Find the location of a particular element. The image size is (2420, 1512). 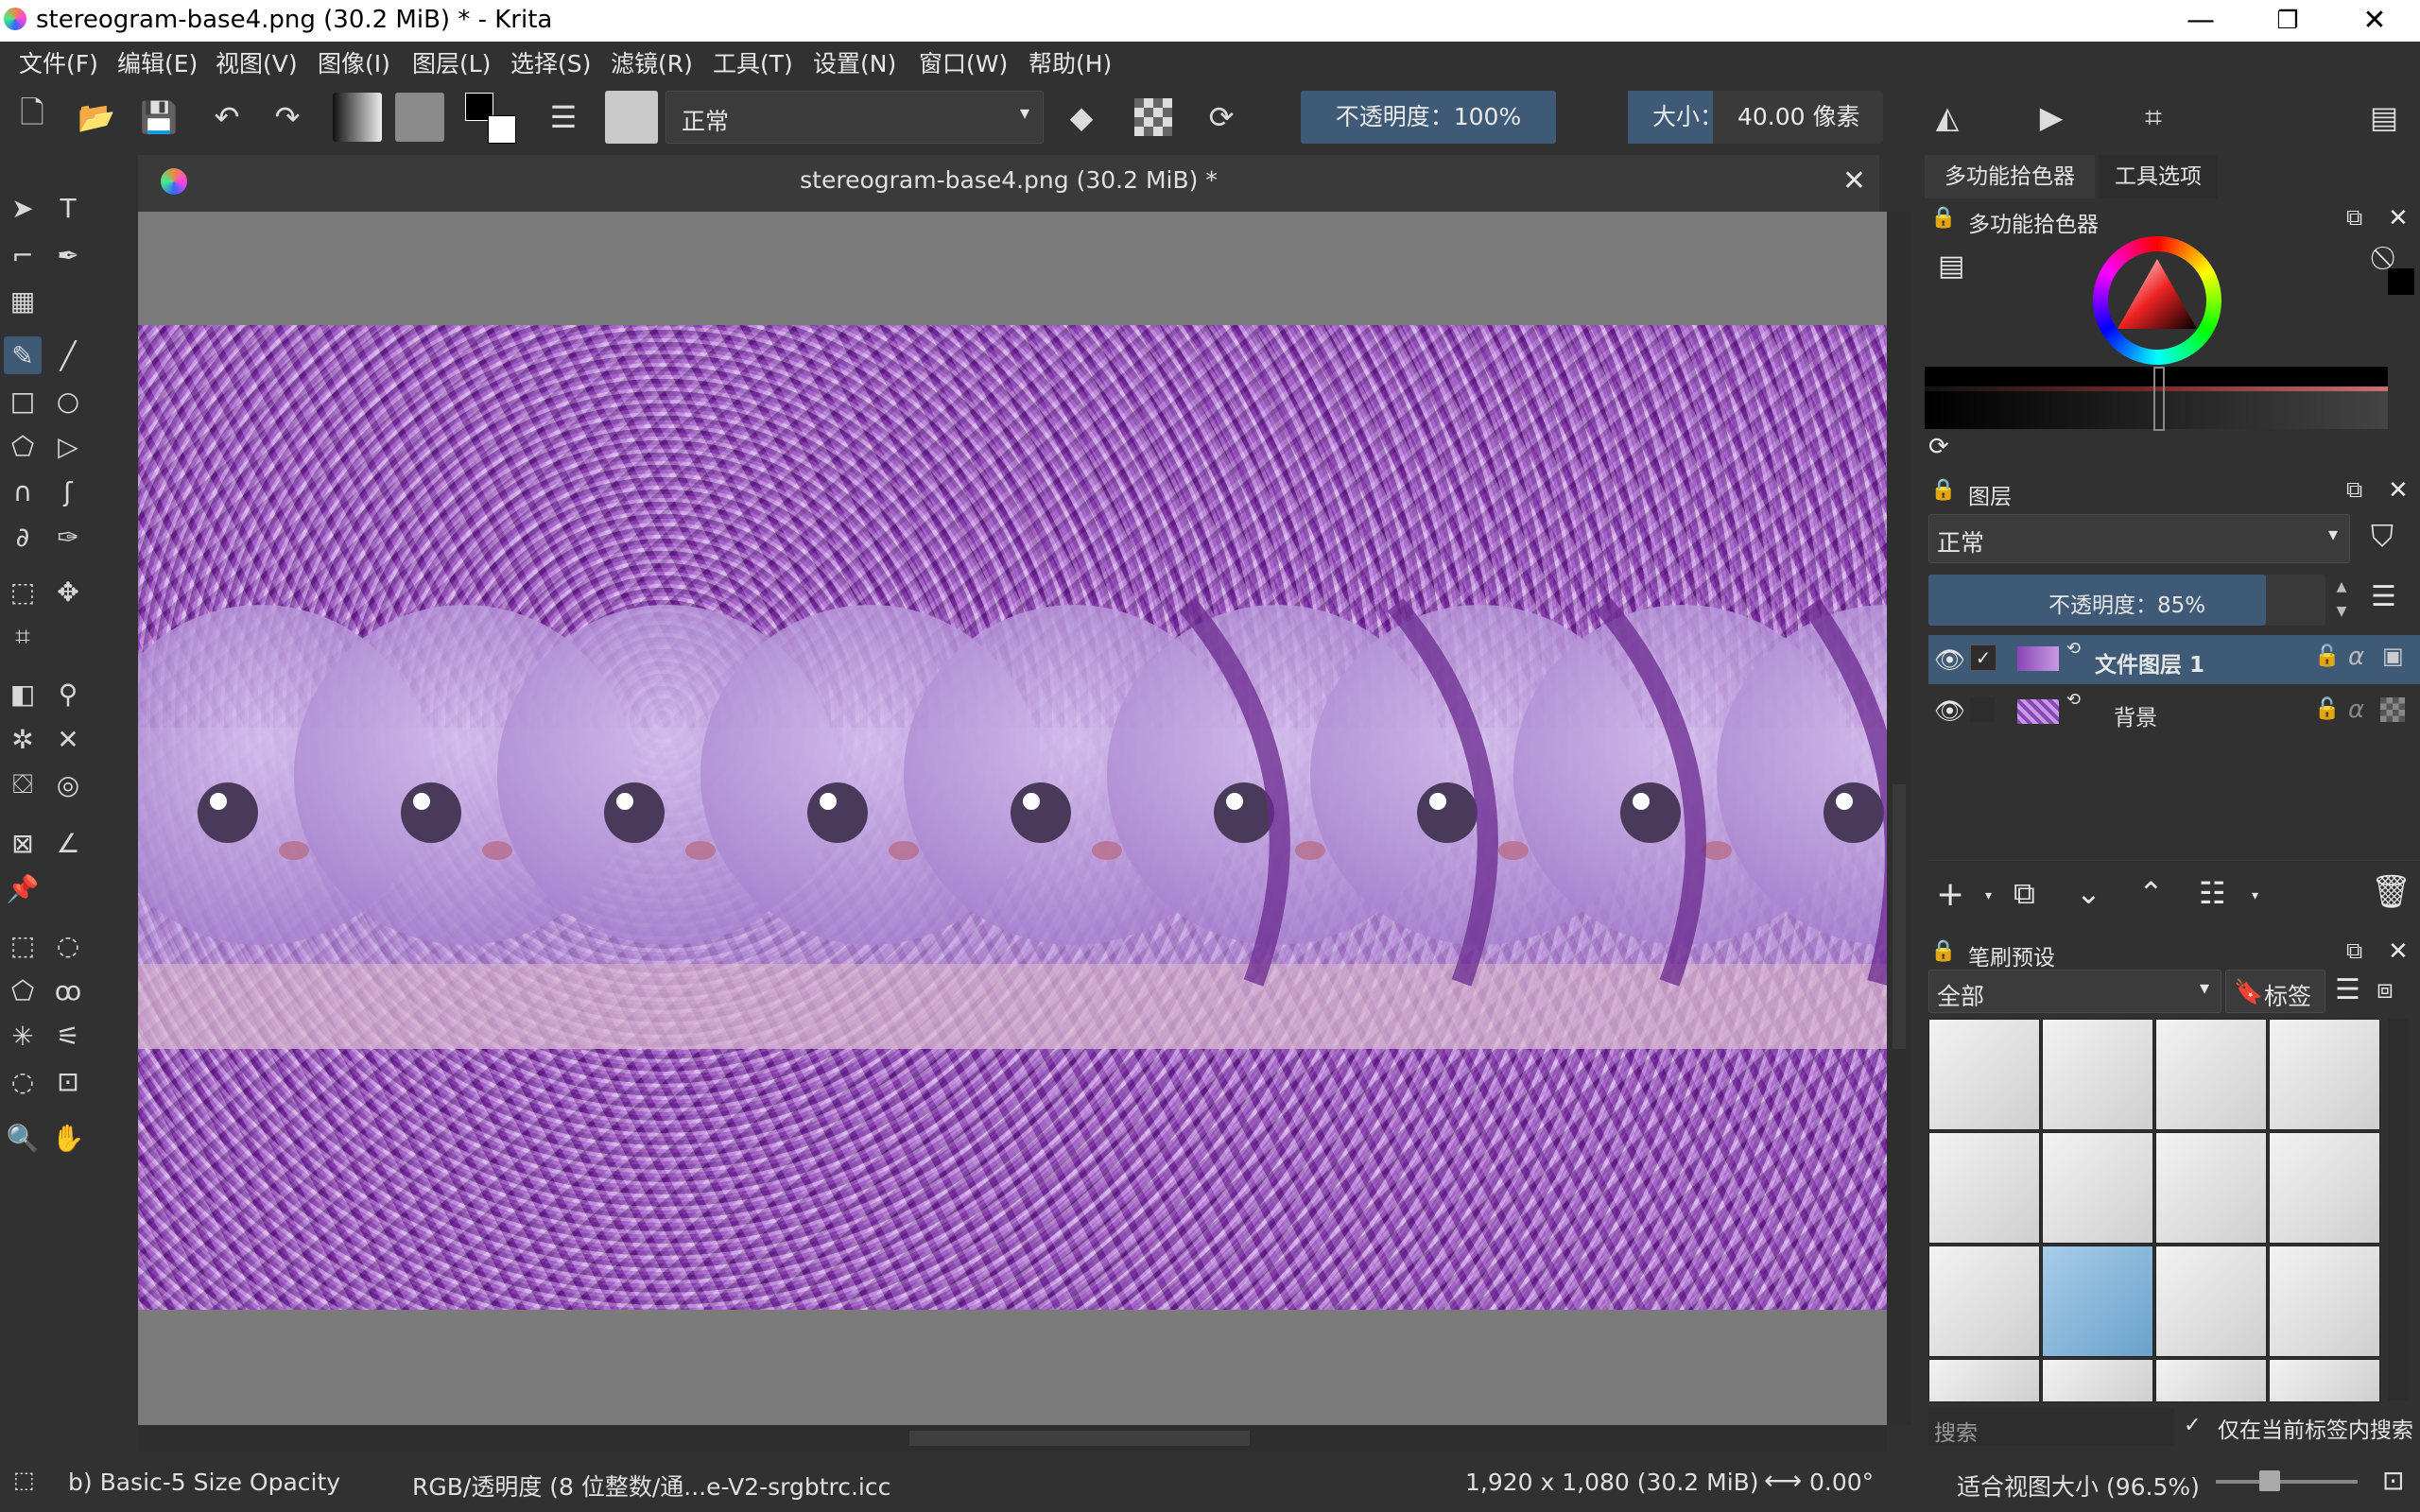

menu-settings: 设置(N) is located at coordinates (854, 62).